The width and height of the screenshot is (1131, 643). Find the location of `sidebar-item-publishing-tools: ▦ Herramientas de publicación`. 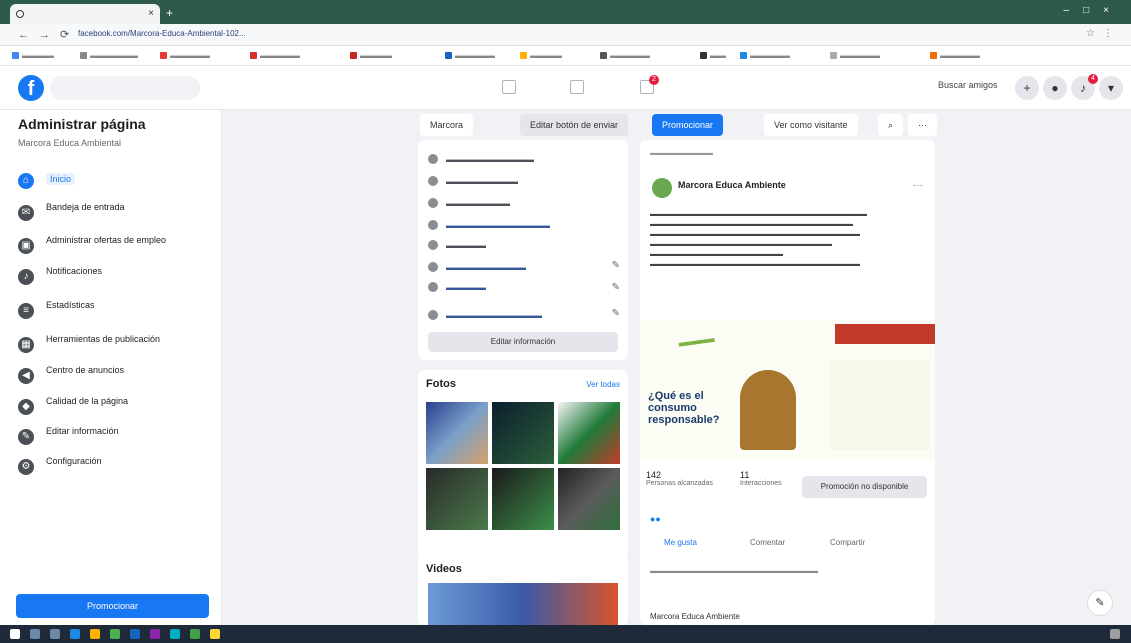

sidebar-item-publishing-tools: ▦ Herramientas de publicación is located at coordinates (114, 345).